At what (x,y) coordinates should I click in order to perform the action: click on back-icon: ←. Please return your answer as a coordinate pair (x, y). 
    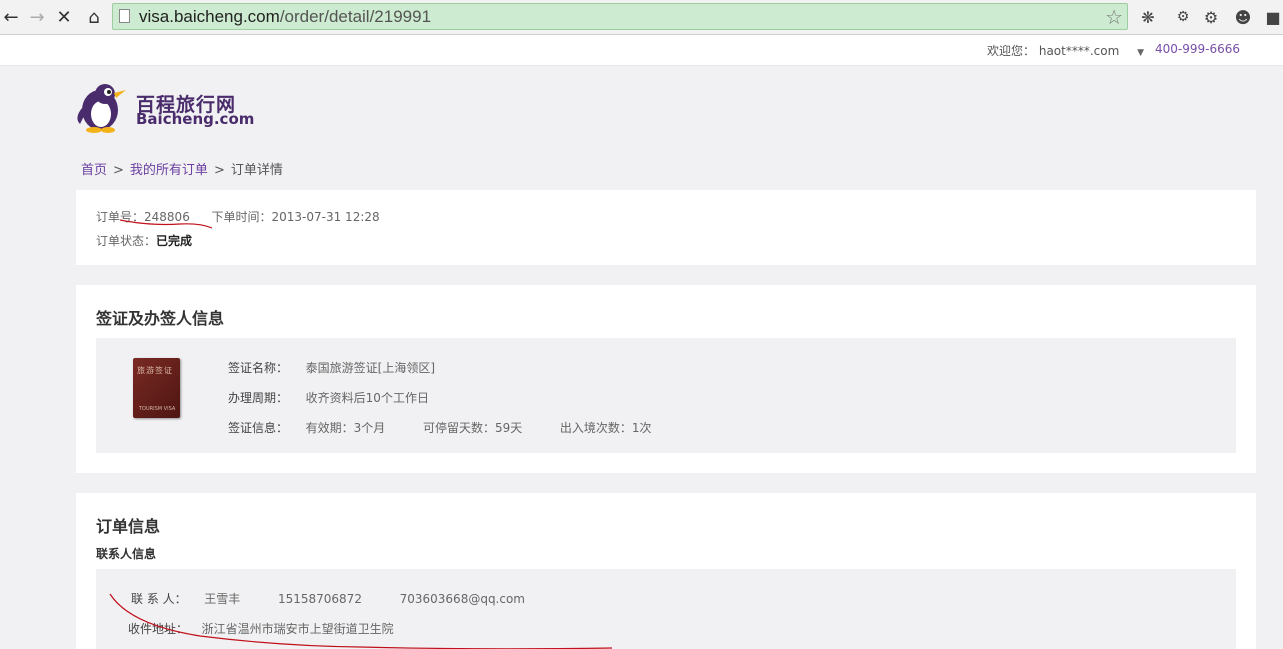
    Looking at the image, I should click on (11, 17).